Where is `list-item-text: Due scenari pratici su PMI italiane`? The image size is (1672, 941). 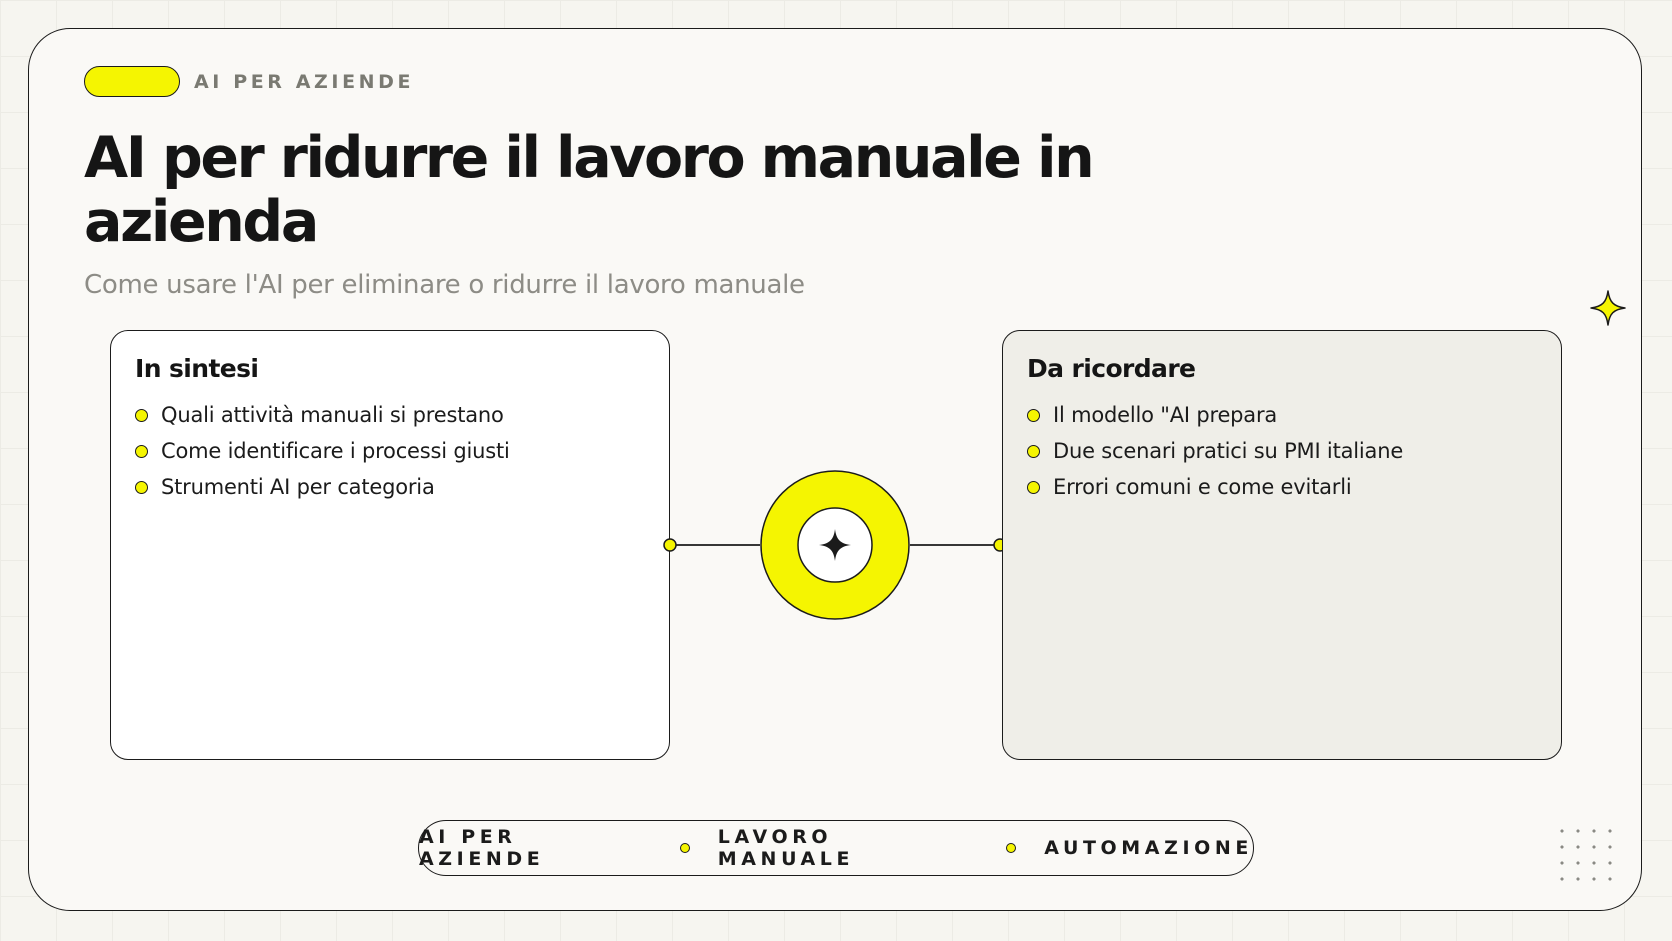 list-item-text: Due scenari pratici su PMI italiane is located at coordinates (1228, 451).